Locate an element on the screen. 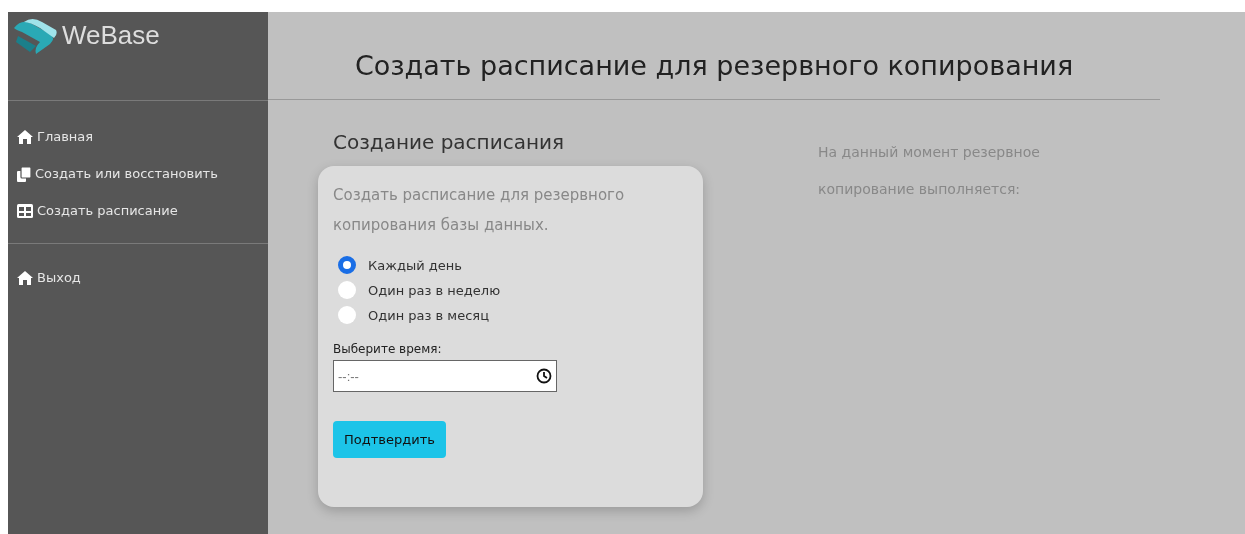 The height and width of the screenshot is (534, 1245). field-label: Выберите время: is located at coordinates (388, 349).